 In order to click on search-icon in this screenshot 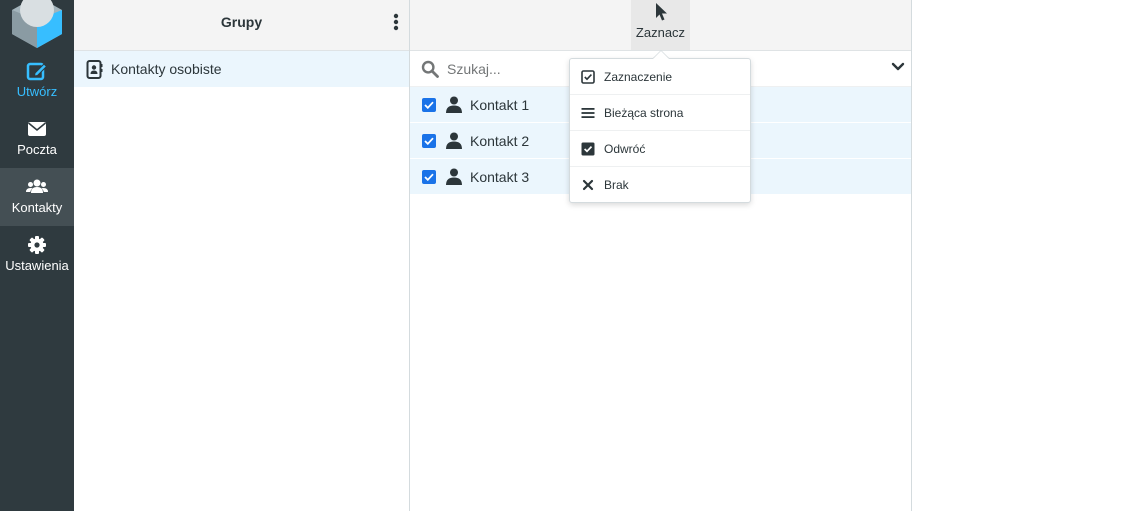, I will do `click(430, 69)`.